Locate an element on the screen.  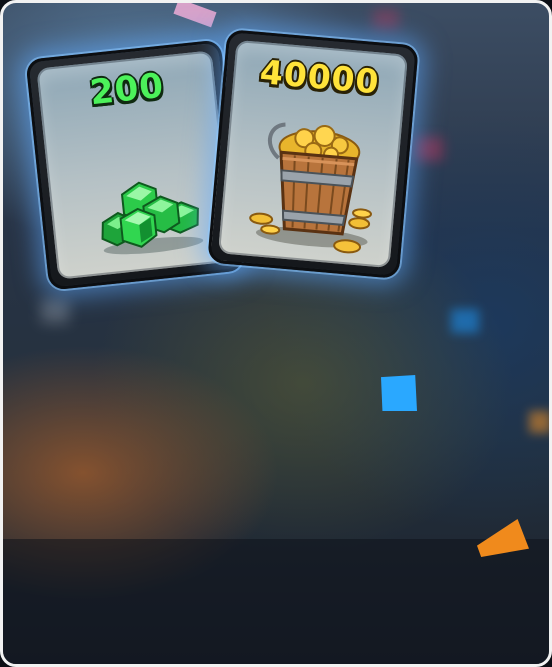
gold-card-face: 40000 is located at coordinates (313, 154).